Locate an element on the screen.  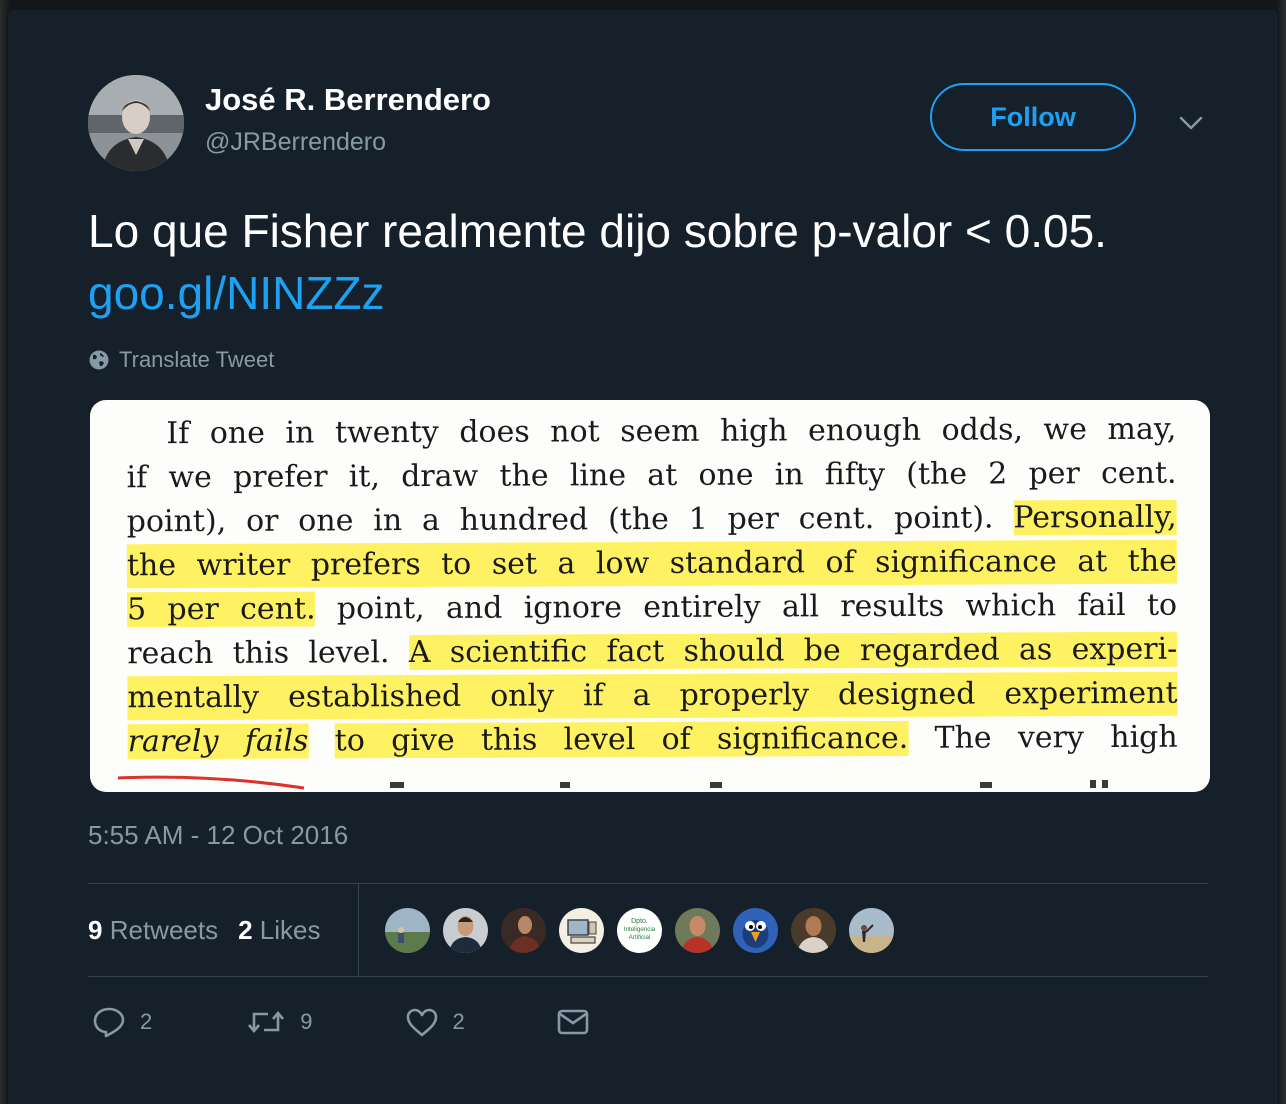
like-button: 2 is located at coordinates (435, 1022).